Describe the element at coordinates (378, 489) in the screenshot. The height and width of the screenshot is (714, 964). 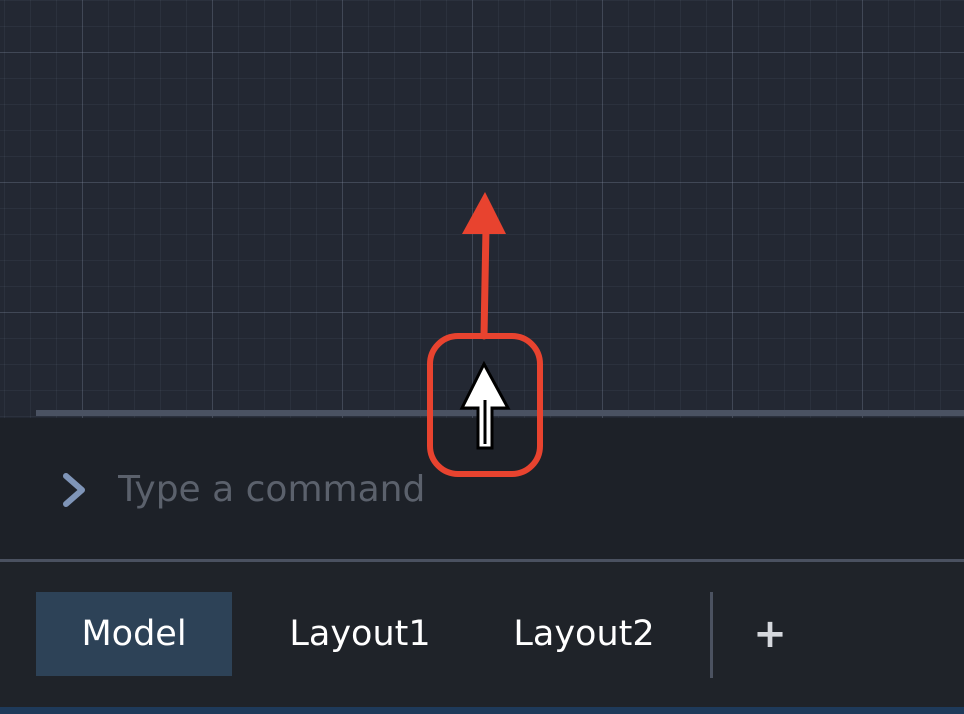
I see `command-input` at that location.